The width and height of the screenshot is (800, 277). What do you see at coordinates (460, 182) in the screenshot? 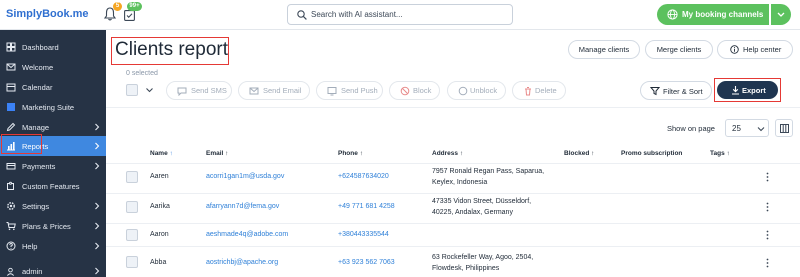
I see `client-address-line2: Keylex, Indonesia` at bounding box center [460, 182].